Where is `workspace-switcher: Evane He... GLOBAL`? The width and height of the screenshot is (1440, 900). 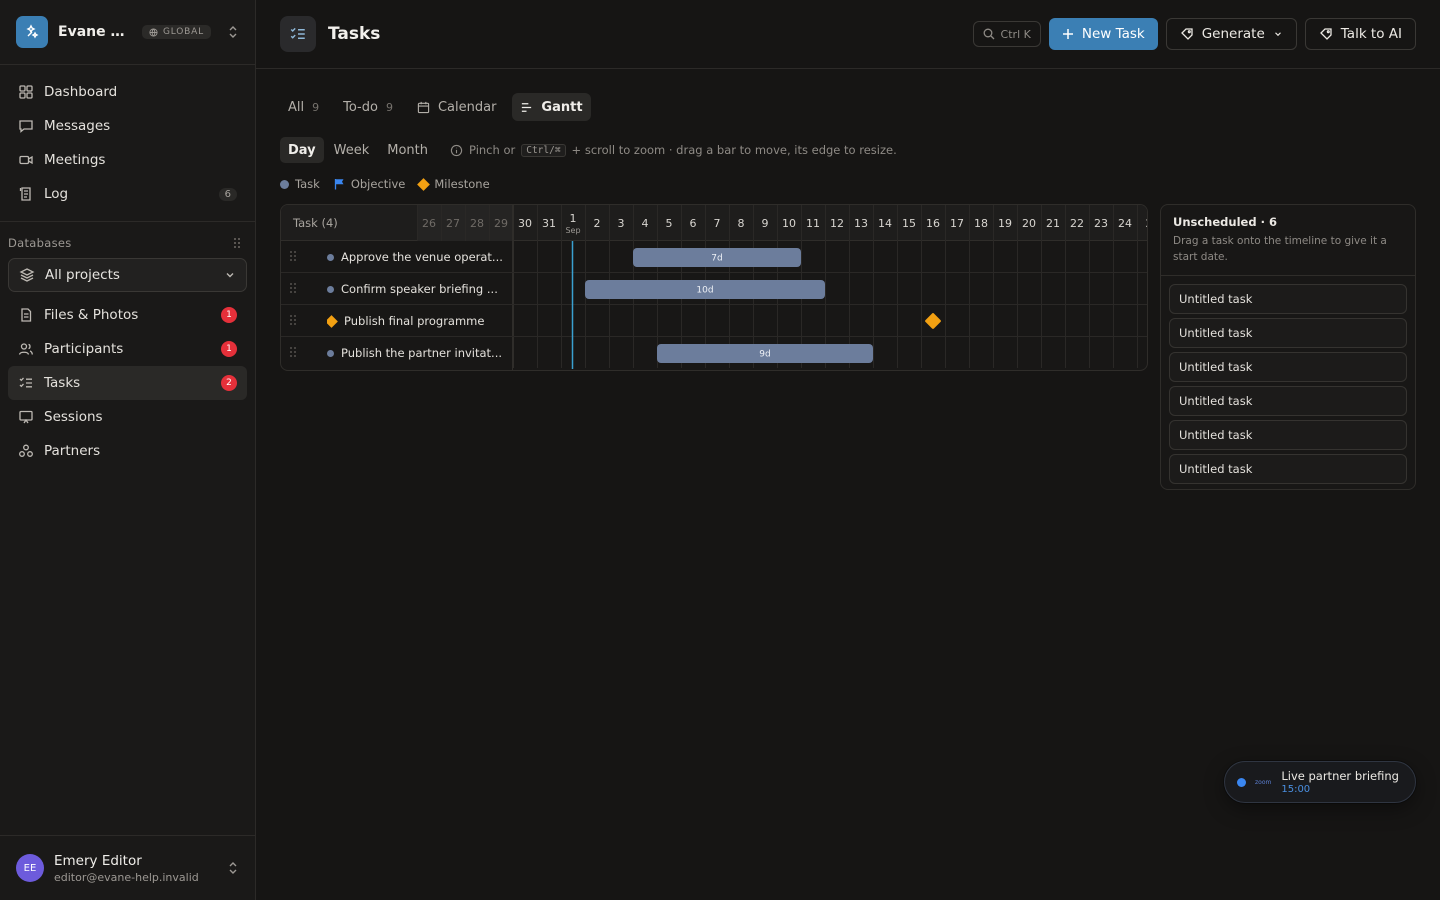 workspace-switcher: Evane He... GLOBAL is located at coordinates (127, 32).